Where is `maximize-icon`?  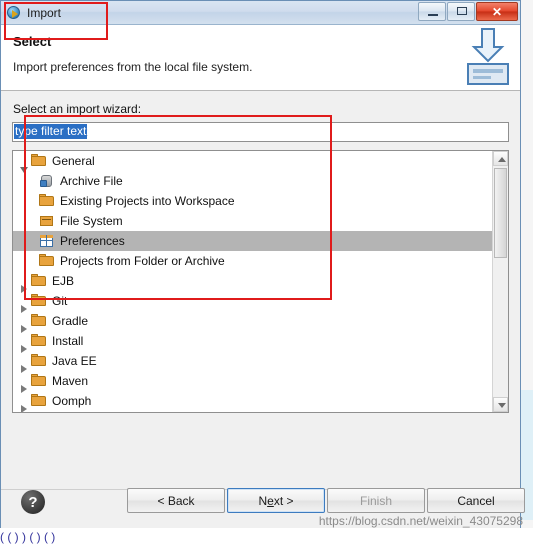 maximize-icon is located at coordinates (462, 11).